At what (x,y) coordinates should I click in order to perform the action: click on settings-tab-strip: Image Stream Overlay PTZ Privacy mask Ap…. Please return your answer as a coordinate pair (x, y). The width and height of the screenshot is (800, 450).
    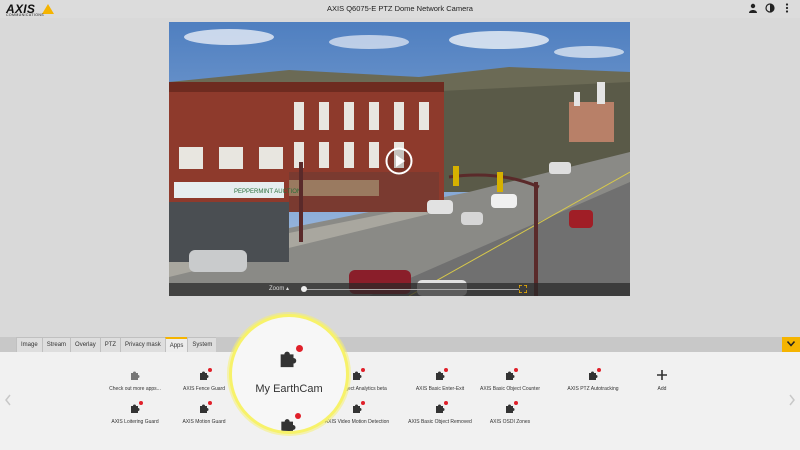
    Looking at the image, I should click on (400, 344).